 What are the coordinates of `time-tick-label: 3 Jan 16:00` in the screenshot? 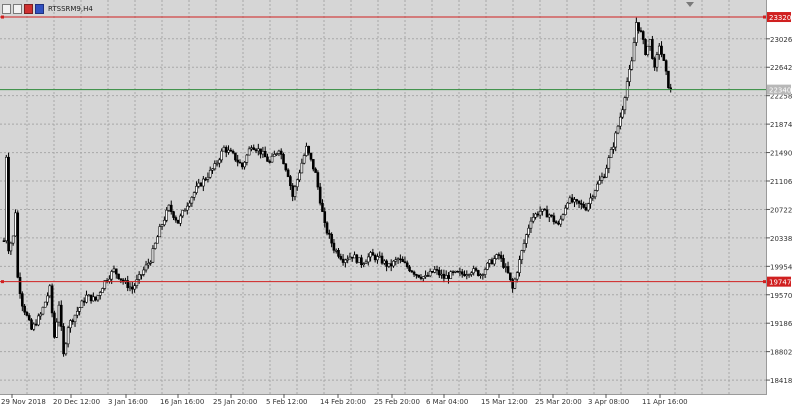 It's located at (128, 402).